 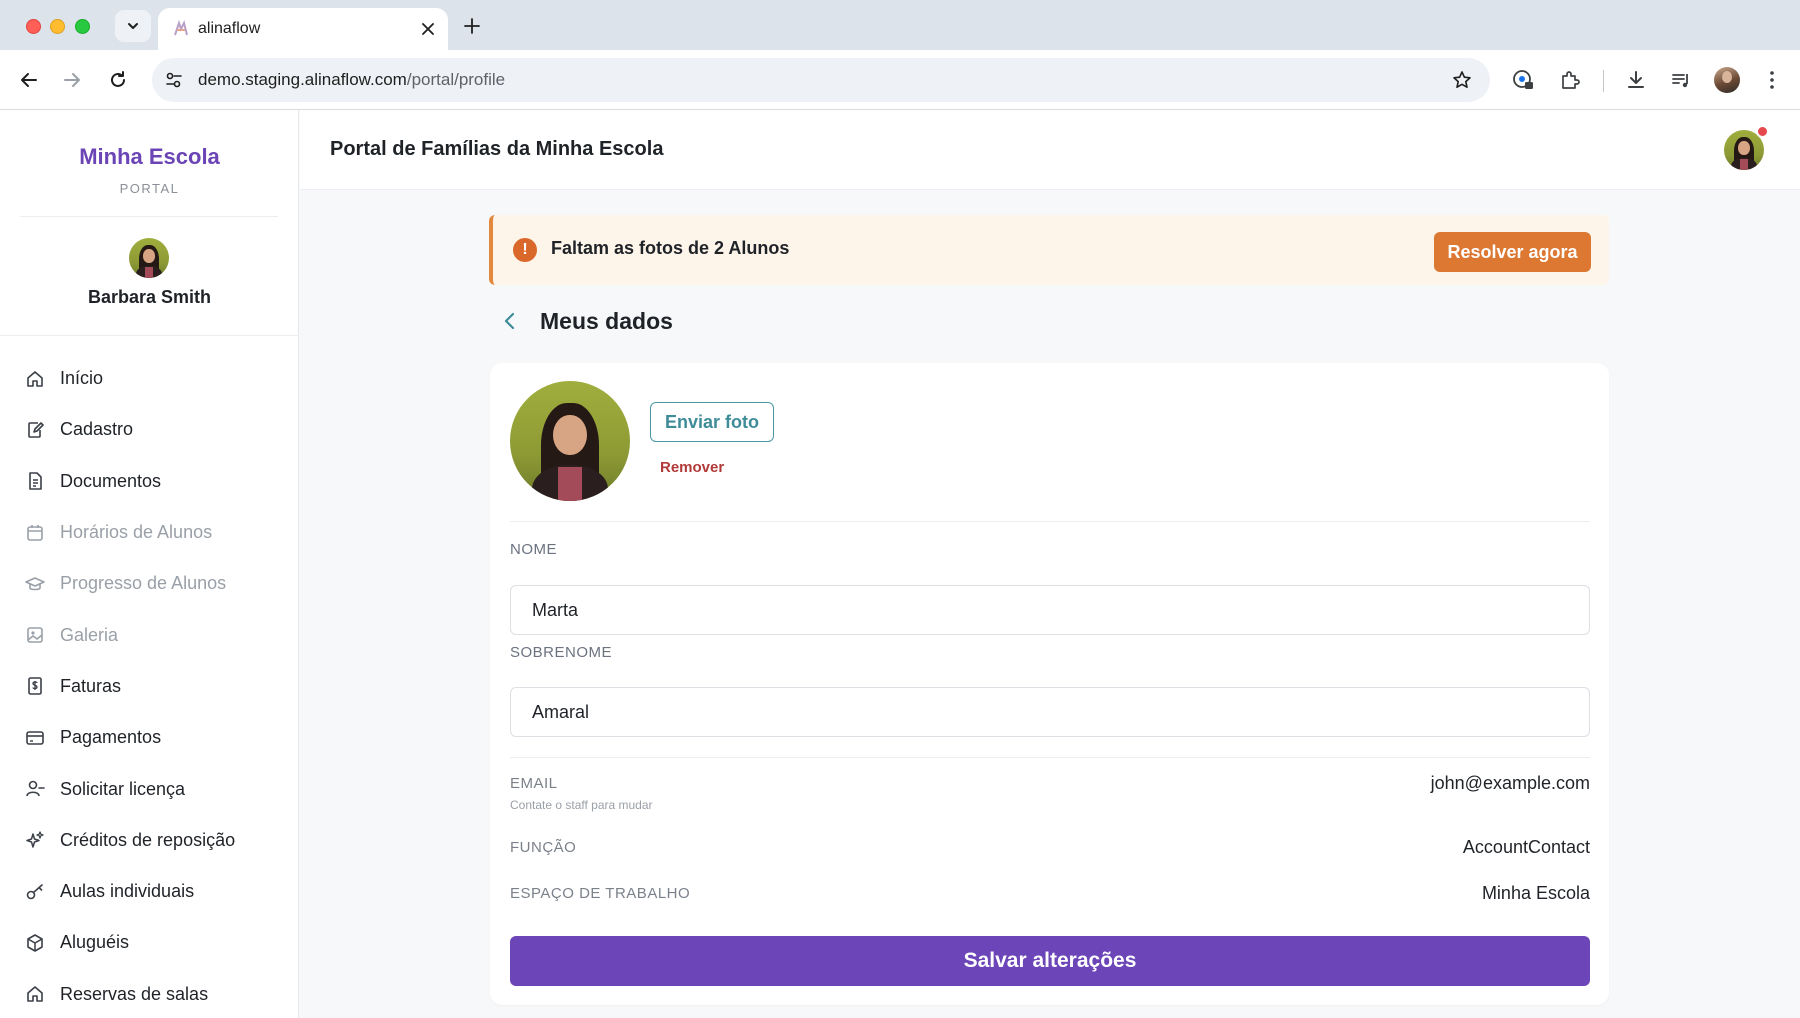 What do you see at coordinates (127, 891) in the screenshot?
I see `sidebar-item-label: Aulas individuais` at bounding box center [127, 891].